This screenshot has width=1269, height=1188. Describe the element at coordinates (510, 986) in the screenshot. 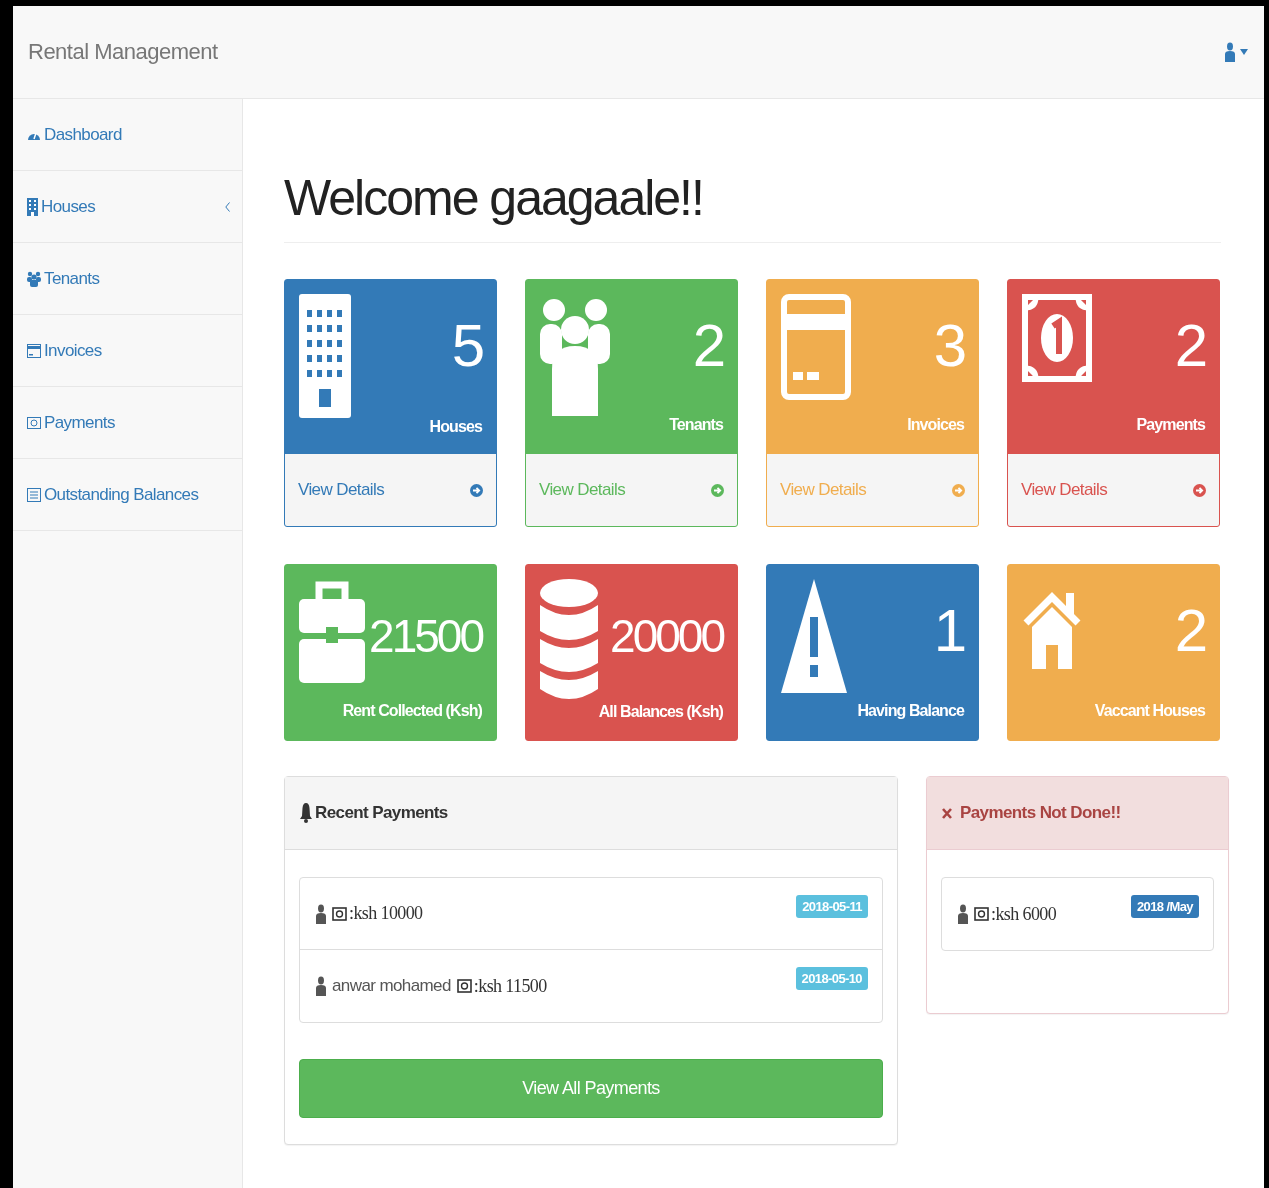

I see `payment-amount: :ksh 11500` at that location.